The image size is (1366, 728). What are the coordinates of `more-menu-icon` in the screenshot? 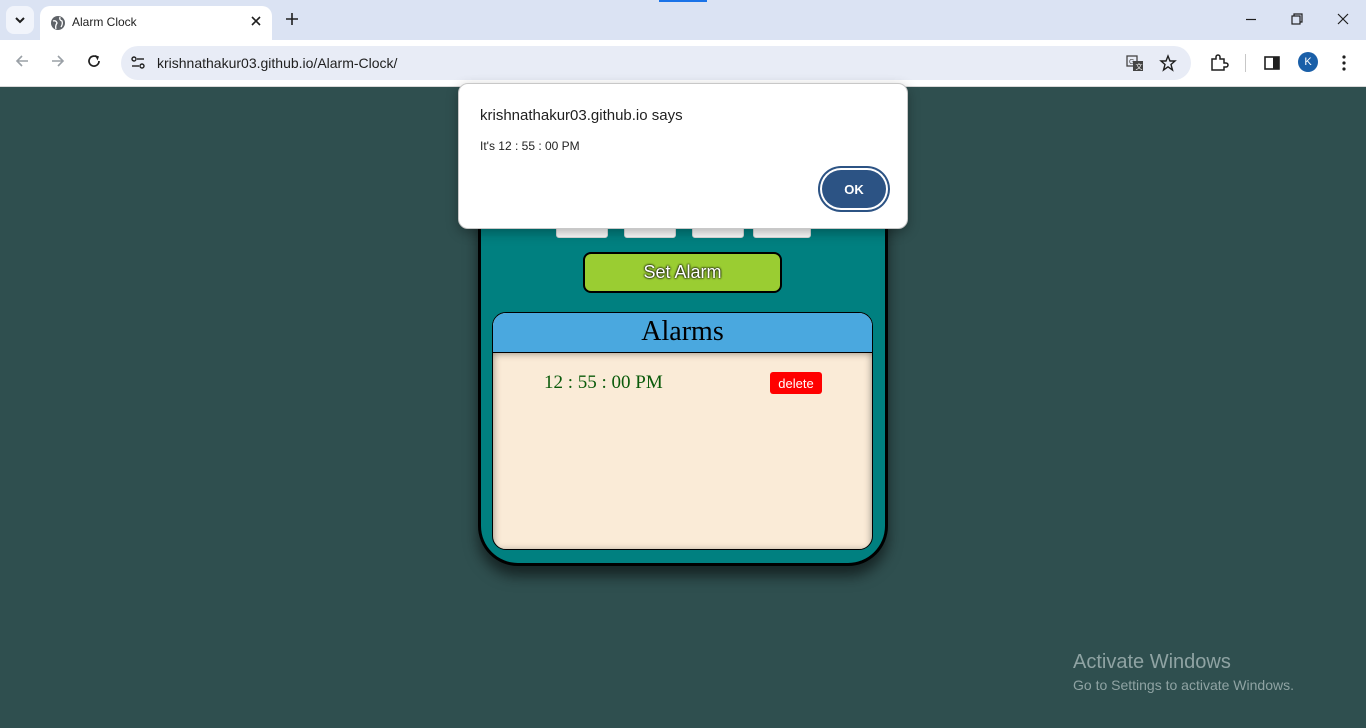 It's located at (1344, 63).